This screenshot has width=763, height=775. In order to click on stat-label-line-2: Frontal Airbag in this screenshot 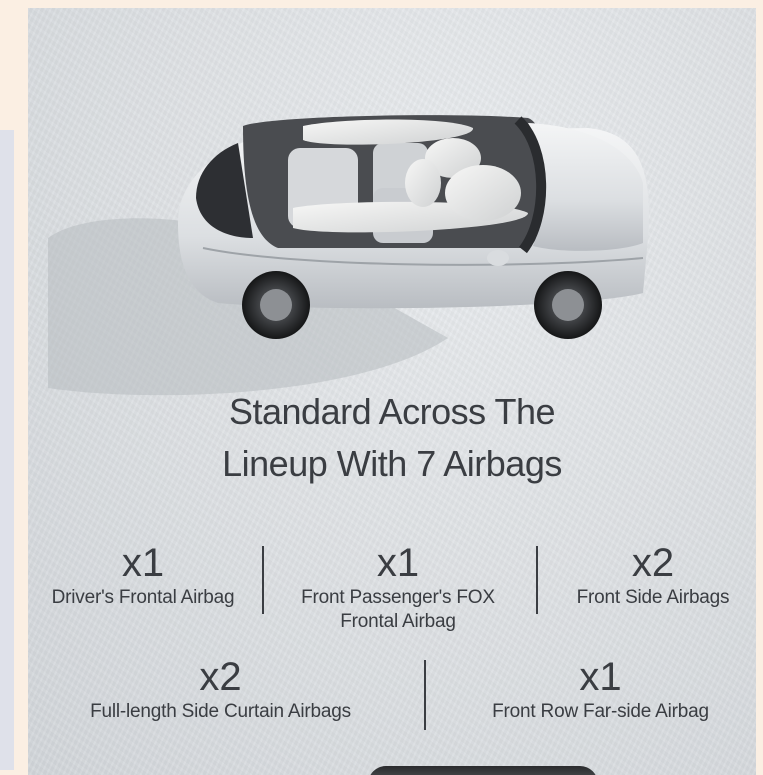, I will do `click(398, 621)`.